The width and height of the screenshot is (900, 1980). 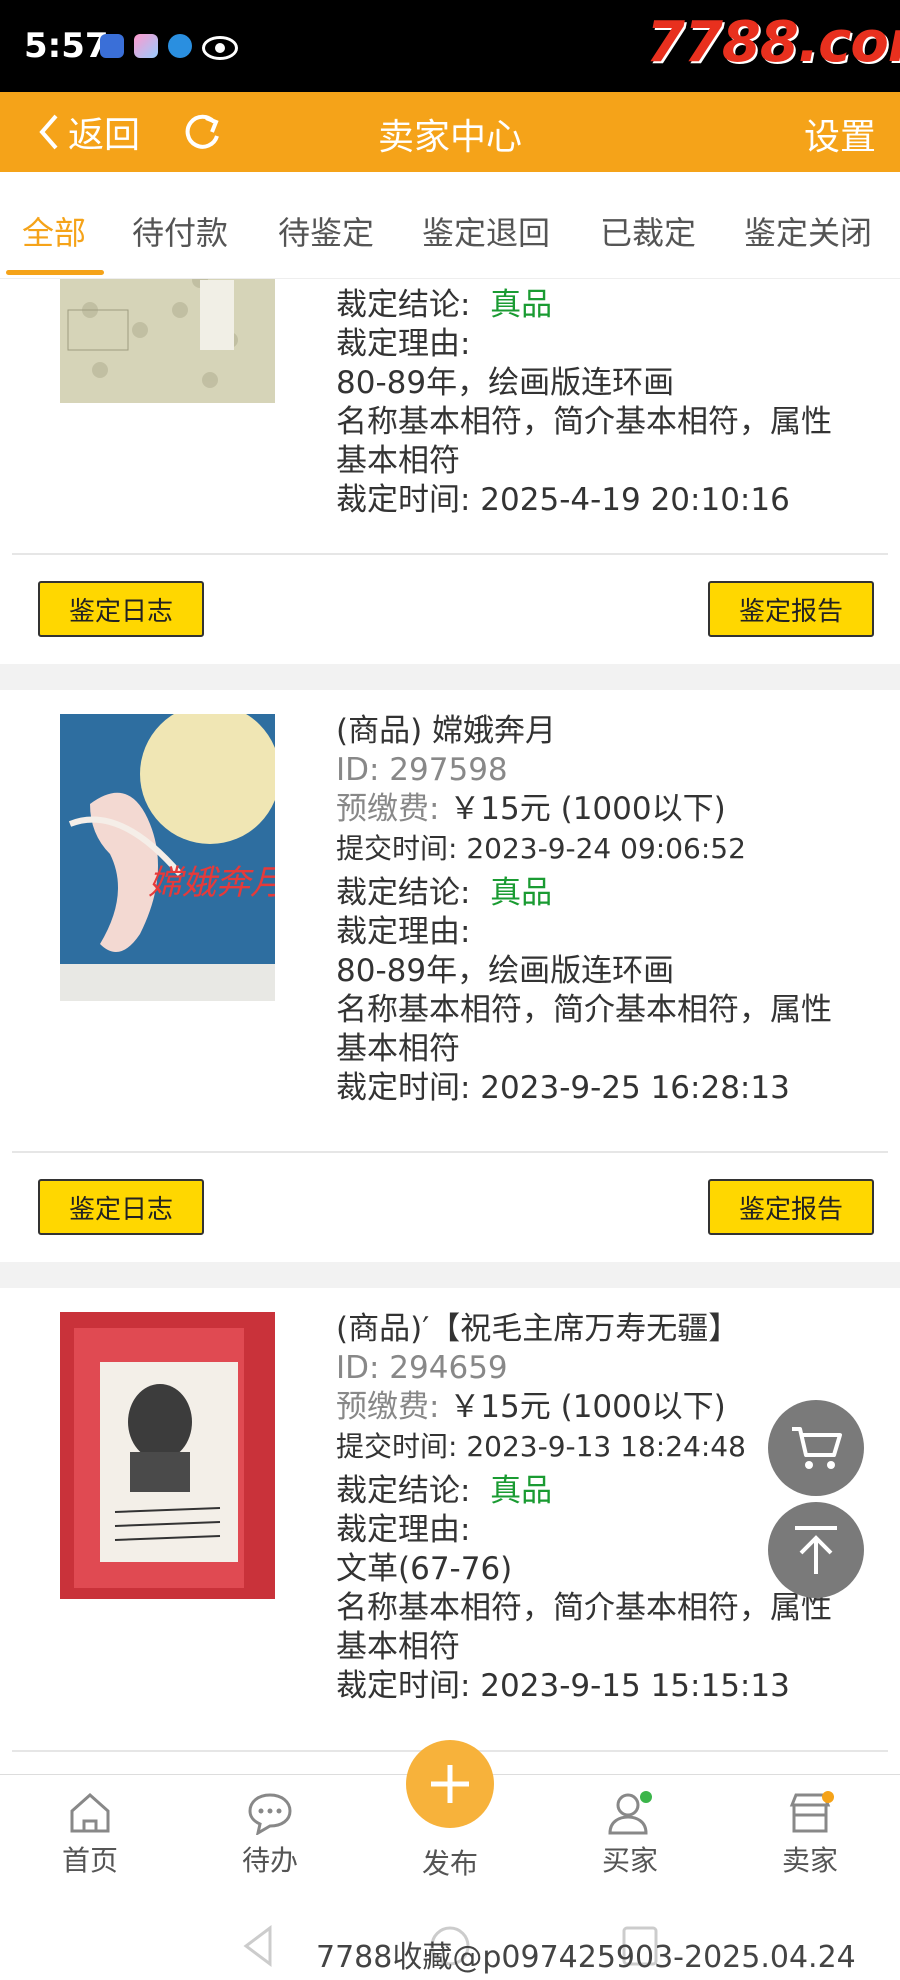 What do you see at coordinates (811, 1812) in the screenshot?
I see `store-icon` at bounding box center [811, 1812].